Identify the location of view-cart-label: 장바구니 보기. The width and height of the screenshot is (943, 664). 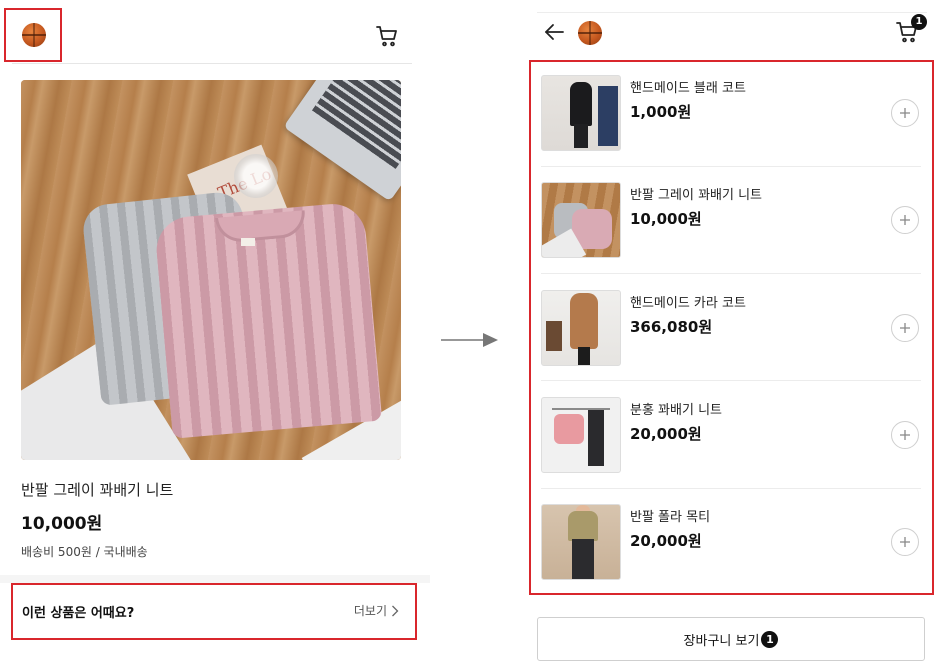
(721, 641).